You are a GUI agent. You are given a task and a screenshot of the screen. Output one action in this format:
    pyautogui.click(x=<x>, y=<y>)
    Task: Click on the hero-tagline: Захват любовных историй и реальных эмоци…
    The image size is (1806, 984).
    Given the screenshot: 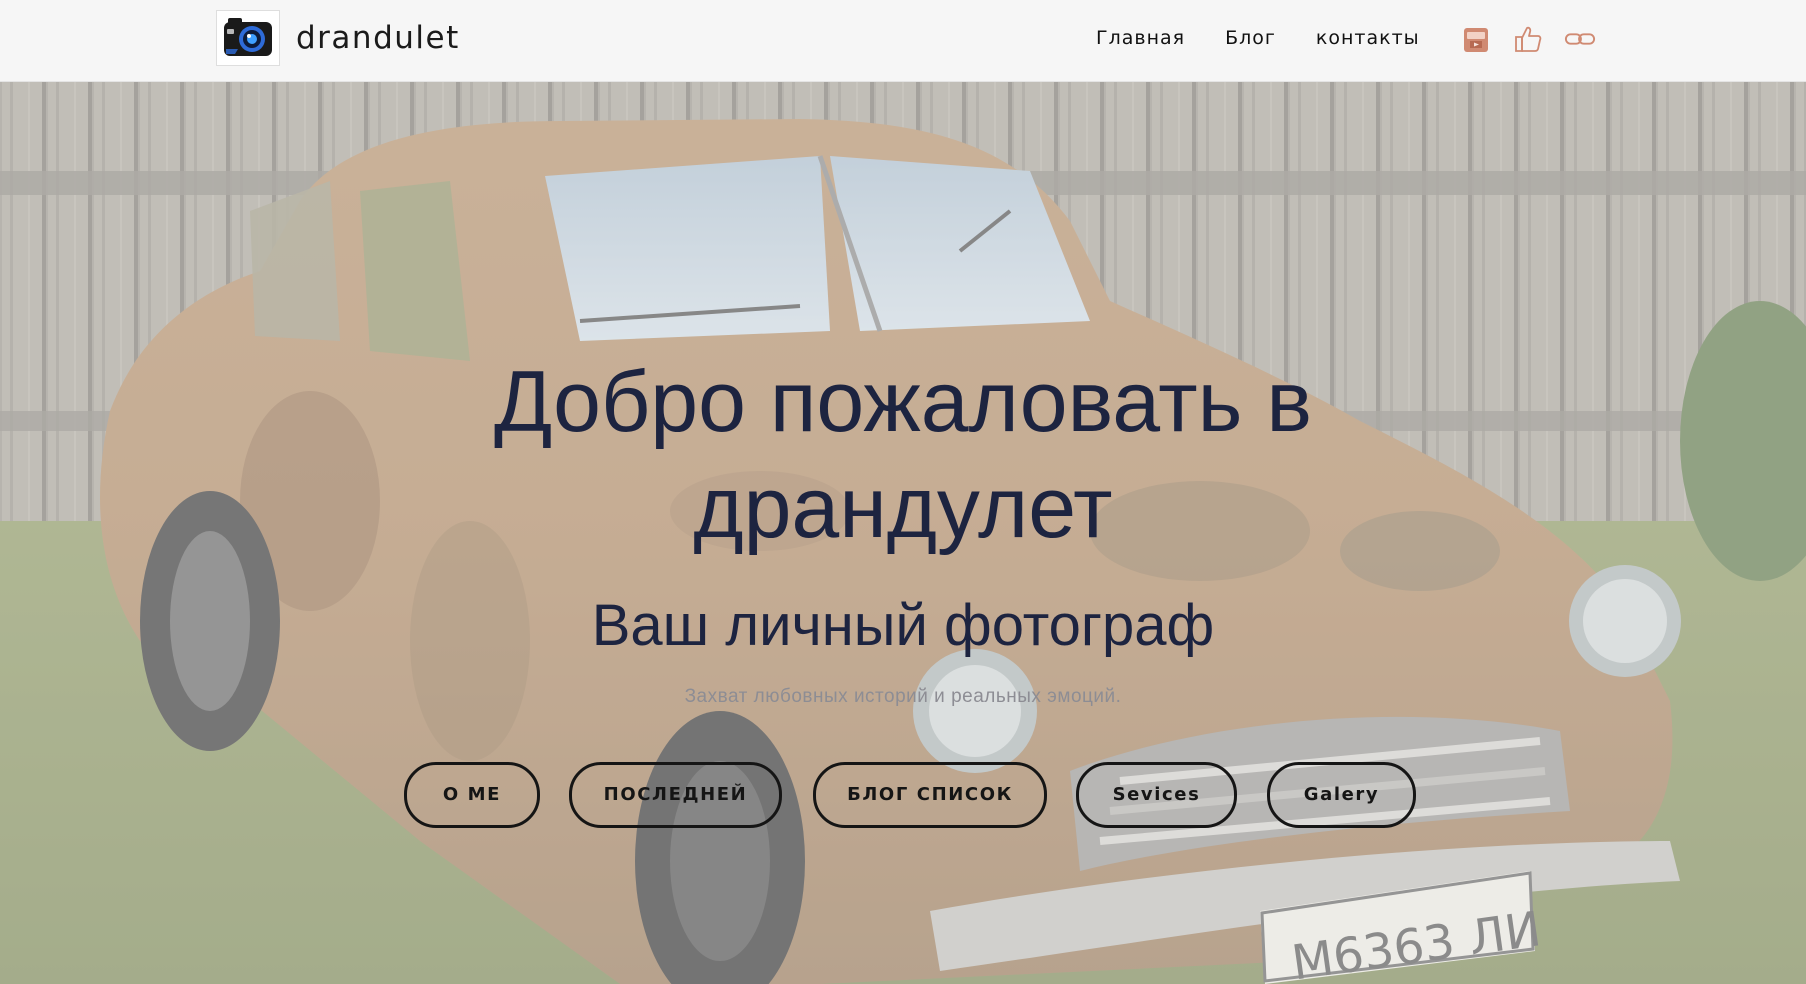 What is the action you would take?
    pyautogui.click(x=903, y=696)
    